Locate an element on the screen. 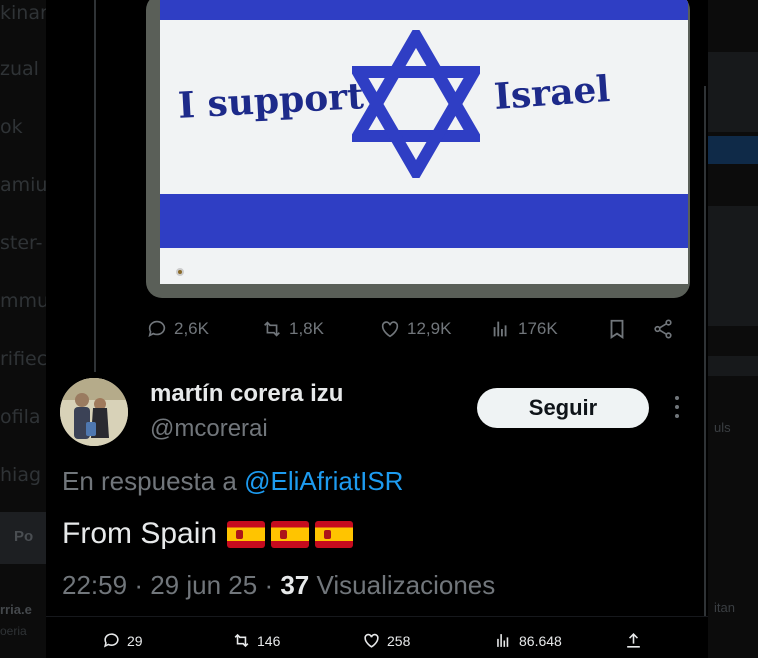 The image size is (758, 658). reply-text: From Spain is located at coordinates (208, 534).